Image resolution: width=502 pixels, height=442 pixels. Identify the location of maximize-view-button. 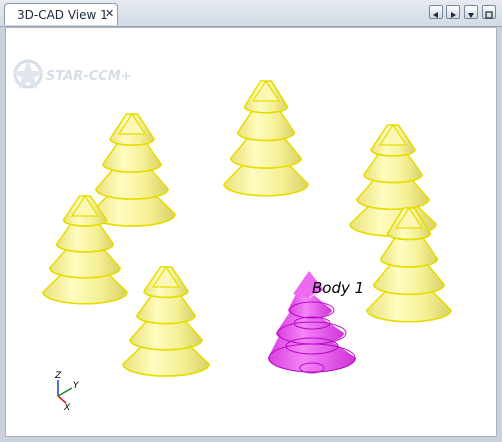
(489, 12).